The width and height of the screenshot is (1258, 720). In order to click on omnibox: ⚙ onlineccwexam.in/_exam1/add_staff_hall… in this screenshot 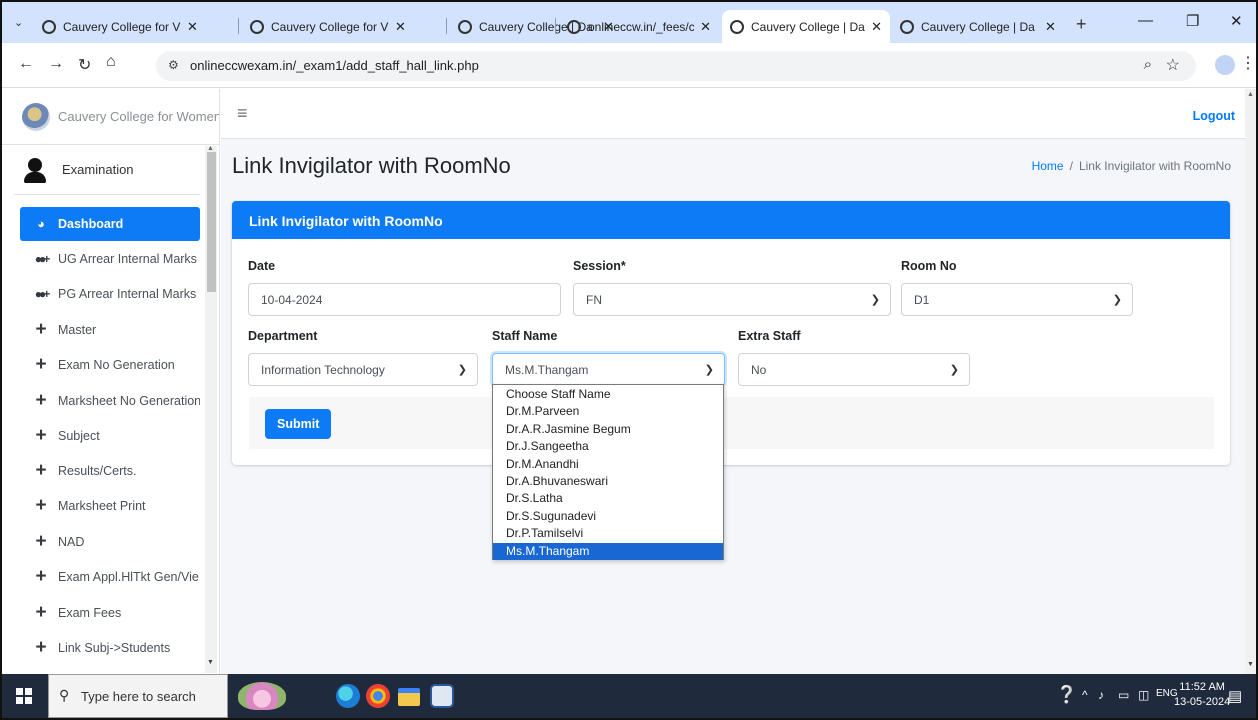, I will do `click(676, 66)`.